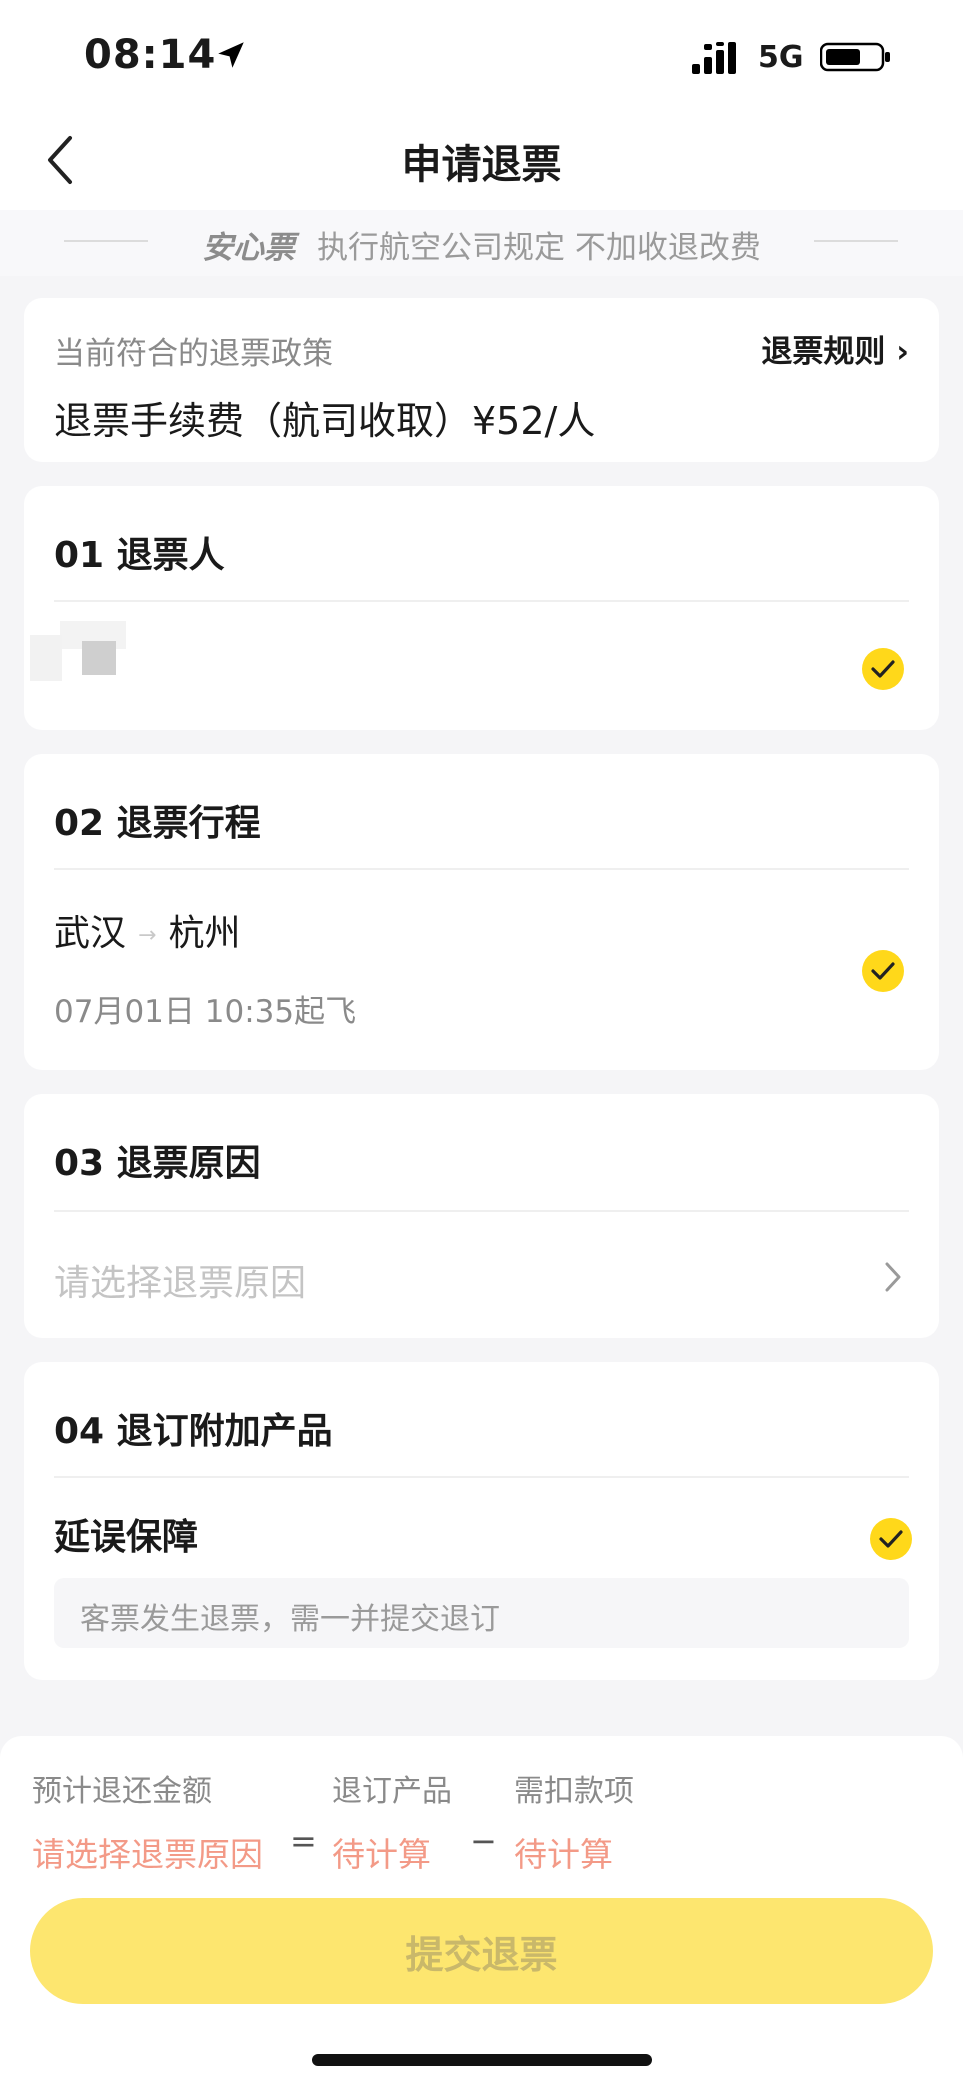  Describe the element at coordinates (325, 421) in the screenshot. I see `refund-fee: 退票手续费（航司收取）¥52/人` at that location.